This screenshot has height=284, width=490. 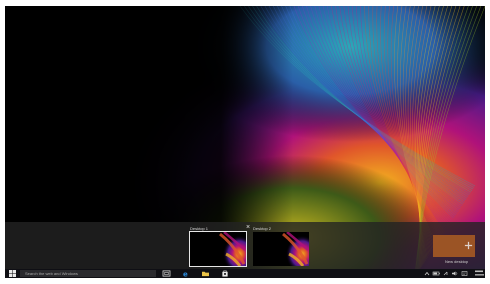 What do you see at coordinates (248, 228) in the screenshot?
I see `close-desktop-icon: ×` at bounding box center [248, 228].